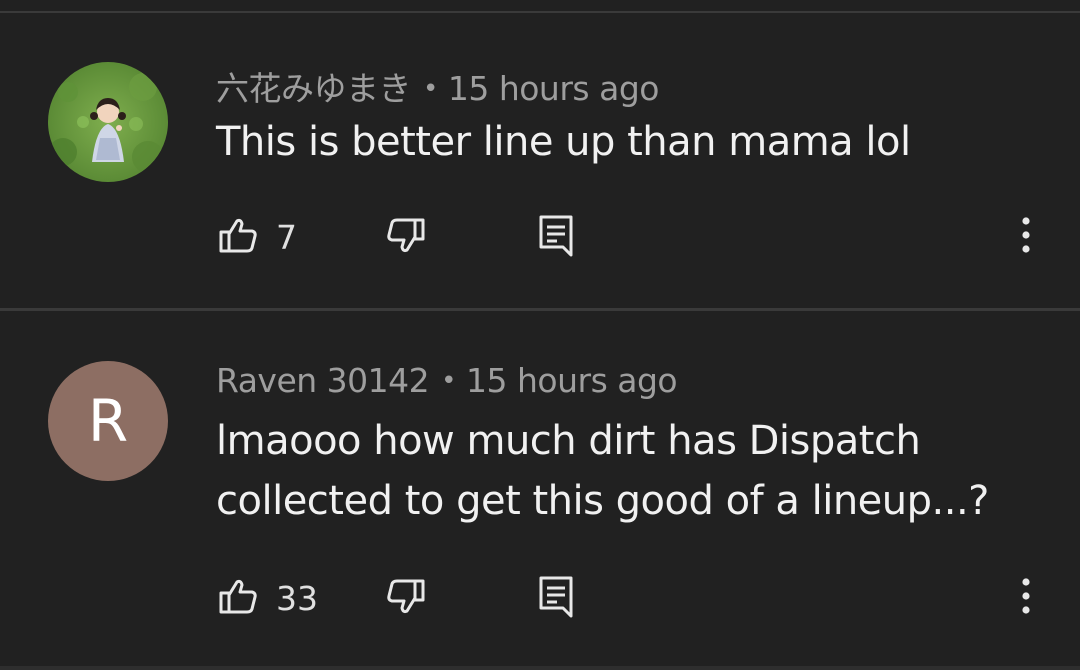 The height and width of the screenshot is (670, 1080). I want to click on divider, so click(540, 668).